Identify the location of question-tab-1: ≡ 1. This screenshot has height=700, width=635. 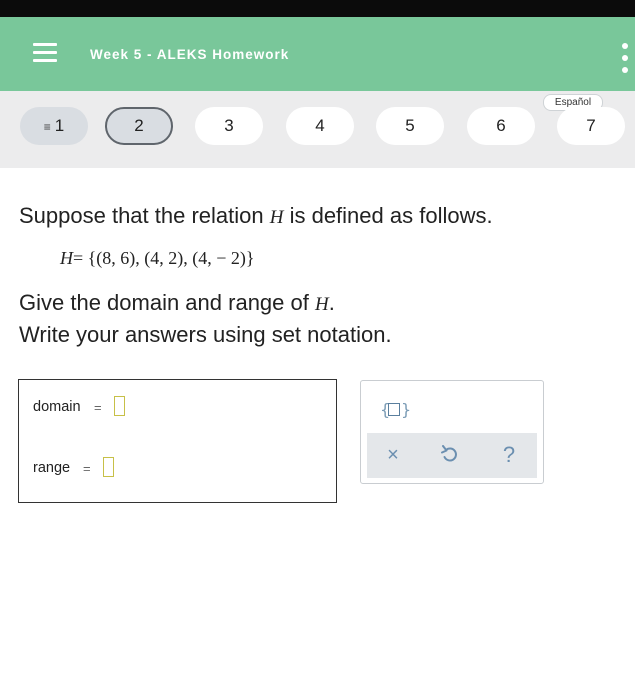
(54, 126).